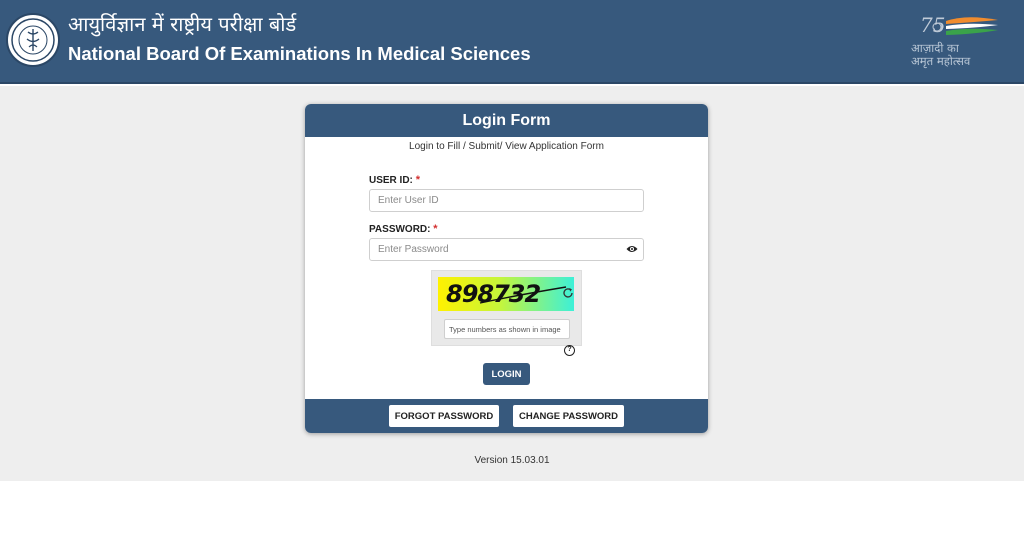  I want to click on user-id-label-text: USER ID:, so click(391, 180).